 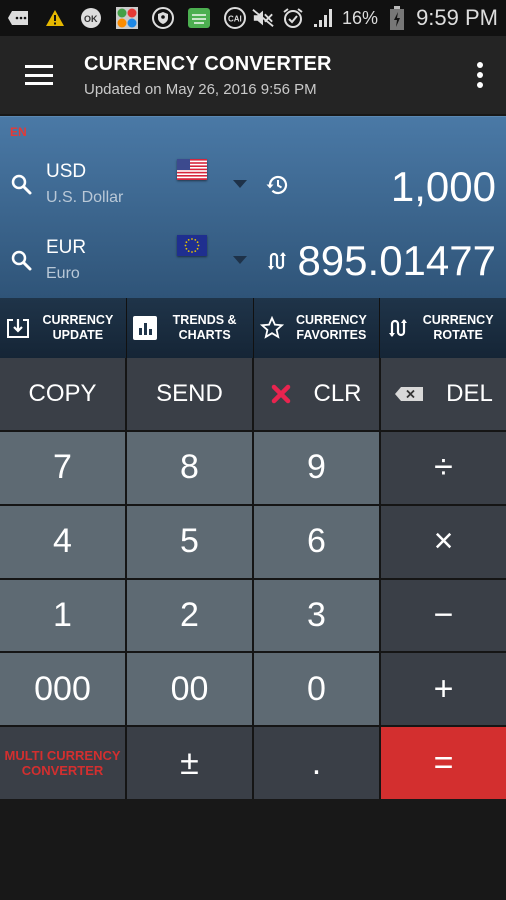 What do you see at coordinates (84, 198) in the screenshot?
I see `from-currency-name: U.S. Dollar` at bounding box center [84, 198].